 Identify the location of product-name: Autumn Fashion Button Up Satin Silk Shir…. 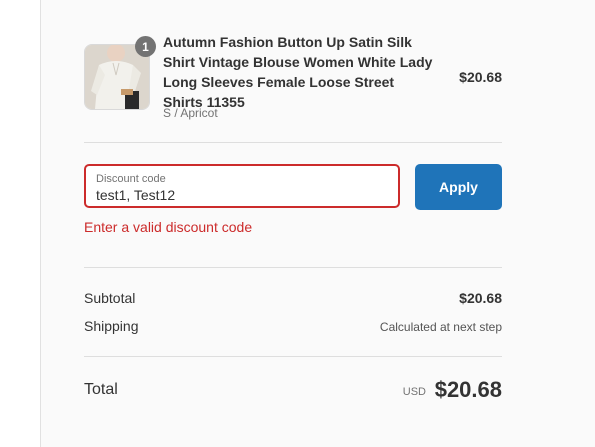
(298, 72).